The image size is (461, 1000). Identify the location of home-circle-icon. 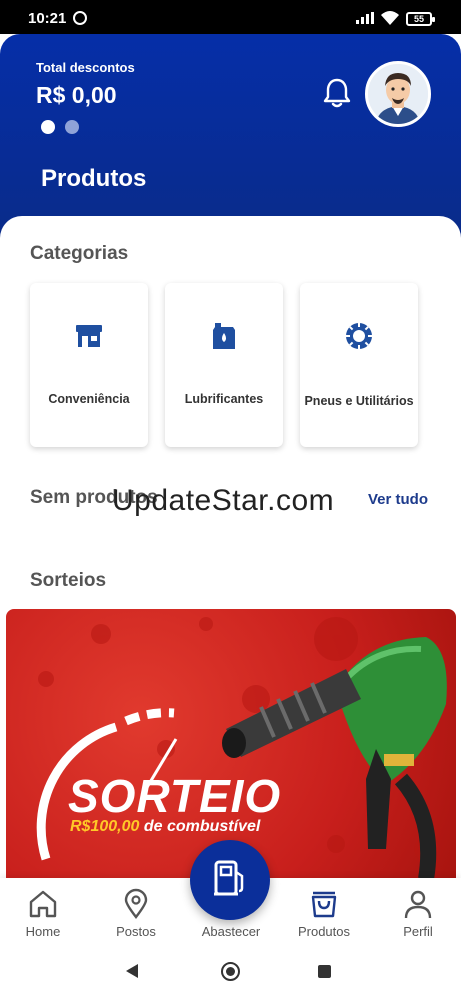
(230, 971).